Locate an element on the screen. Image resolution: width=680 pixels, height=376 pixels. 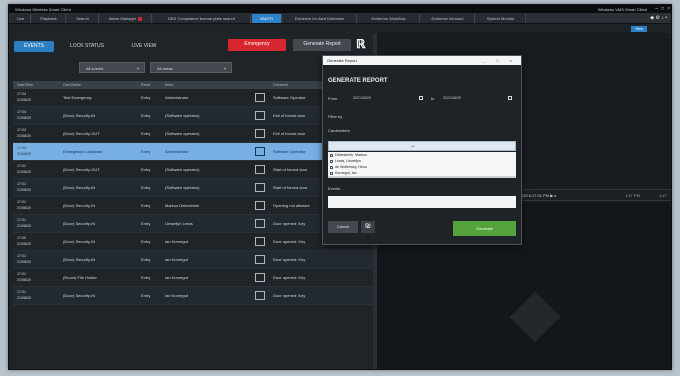
tab-label: Evidence Workflow is located at coordinates (388, 18).